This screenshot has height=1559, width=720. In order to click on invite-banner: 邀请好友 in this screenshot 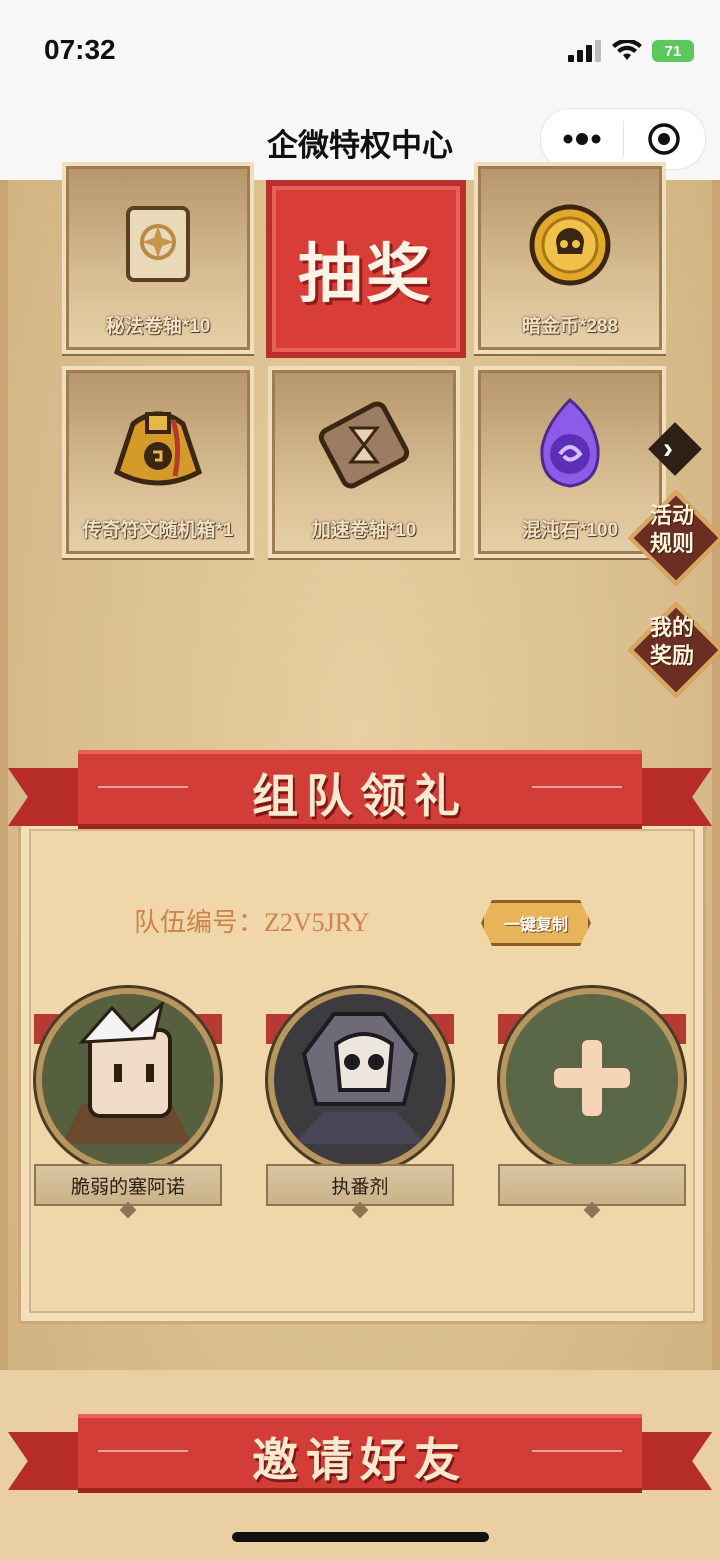, I will do `click(360, 1454)`.